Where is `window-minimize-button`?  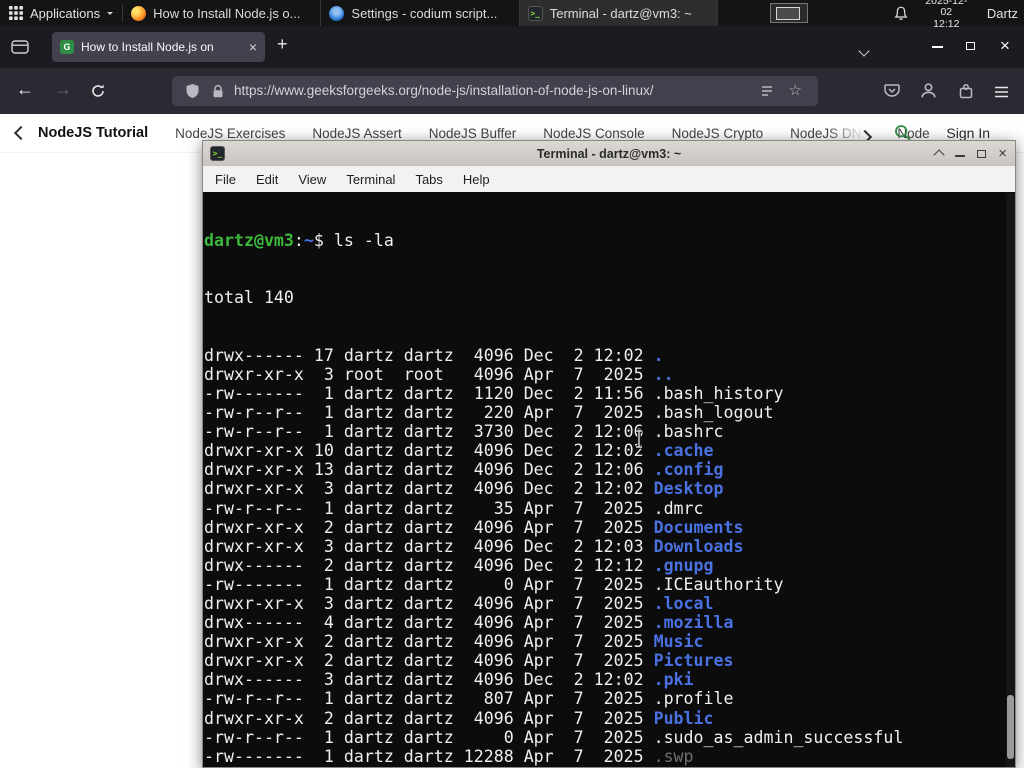 window-minimize-button is located at coordinates (937, 47).